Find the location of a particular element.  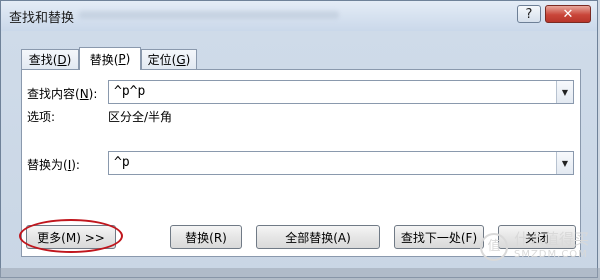

watermark: 值 什么值得买 SMZDM.COM is located at coordinates (534, 246).